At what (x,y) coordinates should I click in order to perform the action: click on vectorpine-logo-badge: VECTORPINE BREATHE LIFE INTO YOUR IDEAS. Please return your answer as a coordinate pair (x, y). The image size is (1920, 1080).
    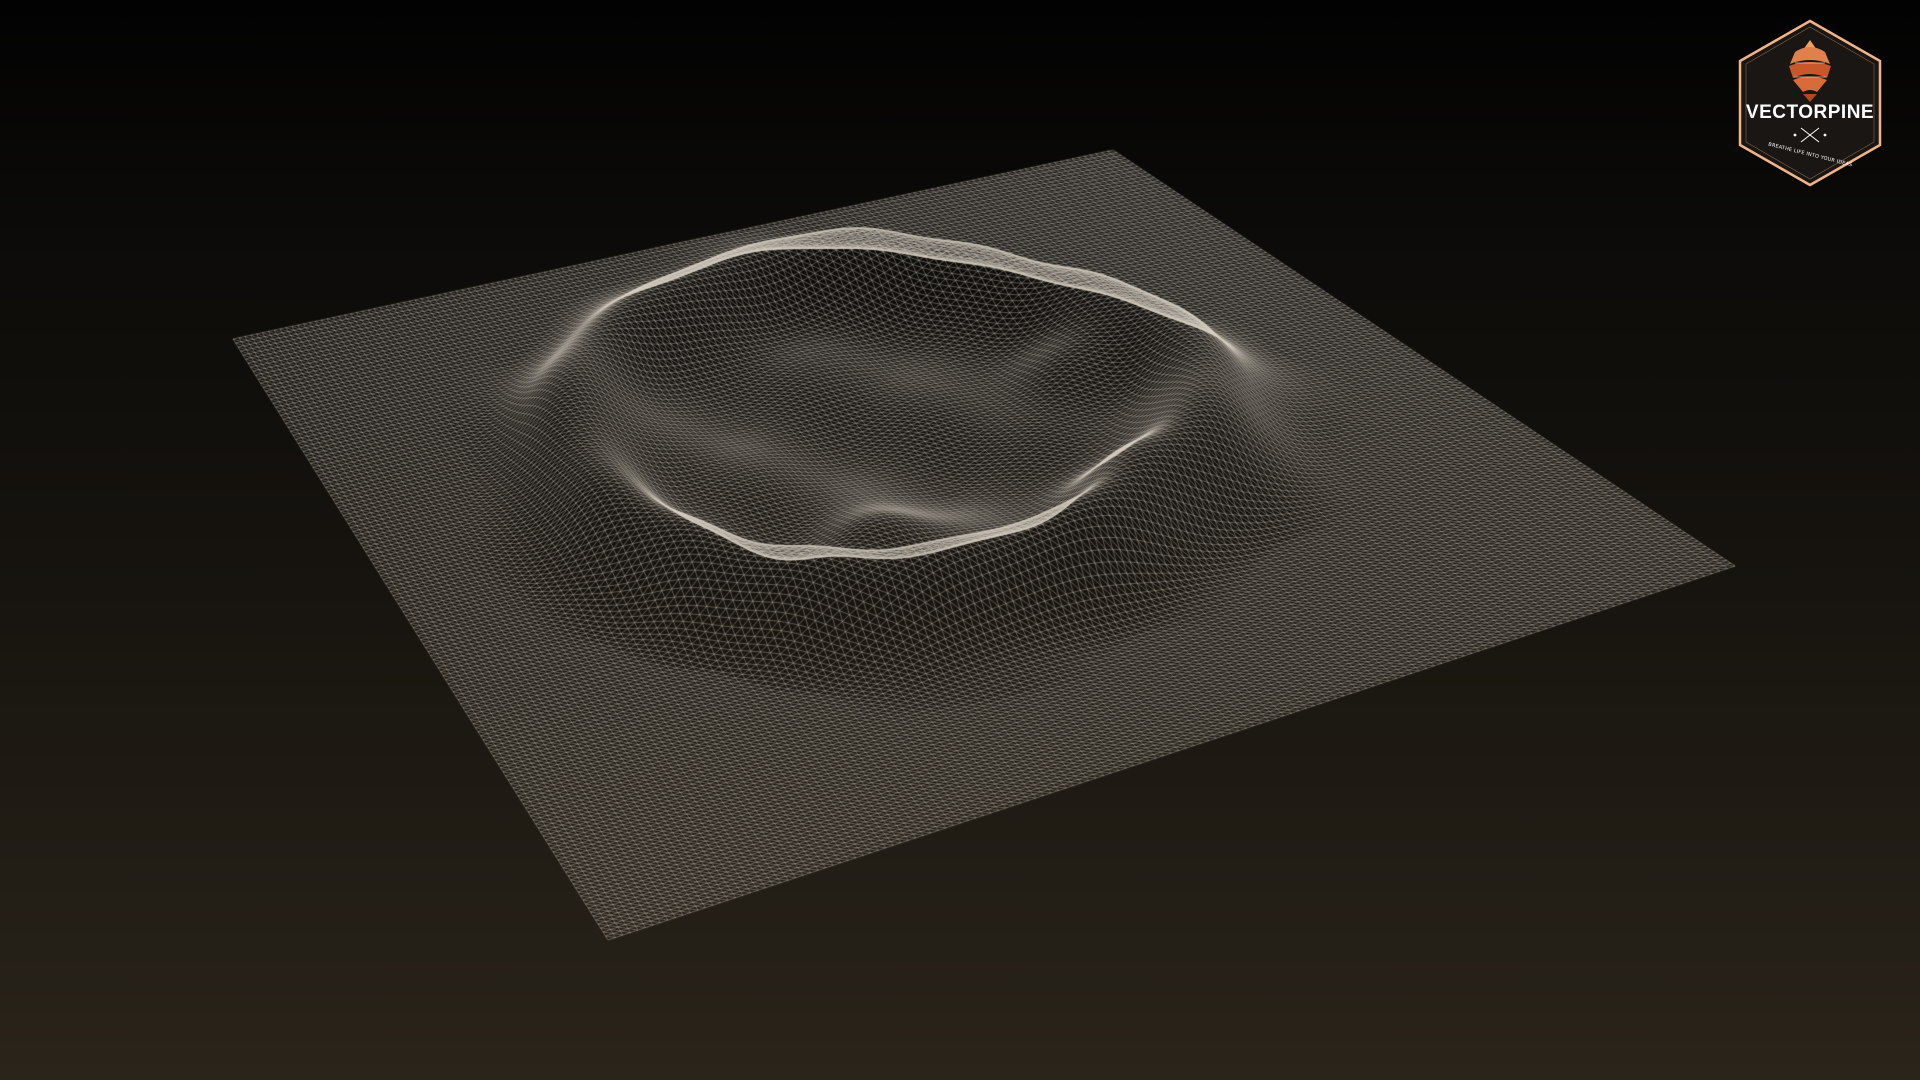
    Looking at the image, I should click on (1810, 103).